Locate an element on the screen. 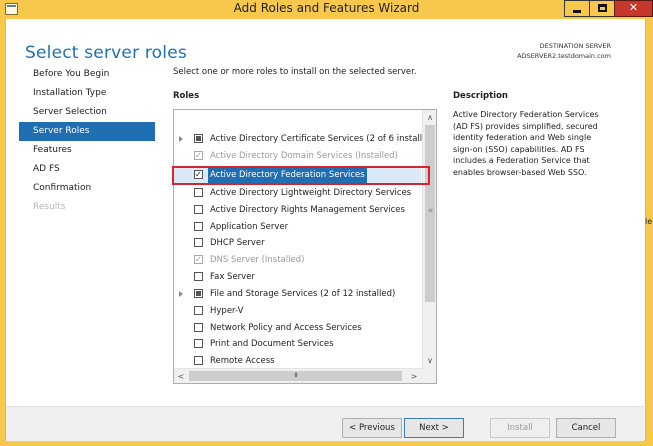 The height and width of the screenshot is (446, 653). scroll-corner is located at coordinates (429, 375).